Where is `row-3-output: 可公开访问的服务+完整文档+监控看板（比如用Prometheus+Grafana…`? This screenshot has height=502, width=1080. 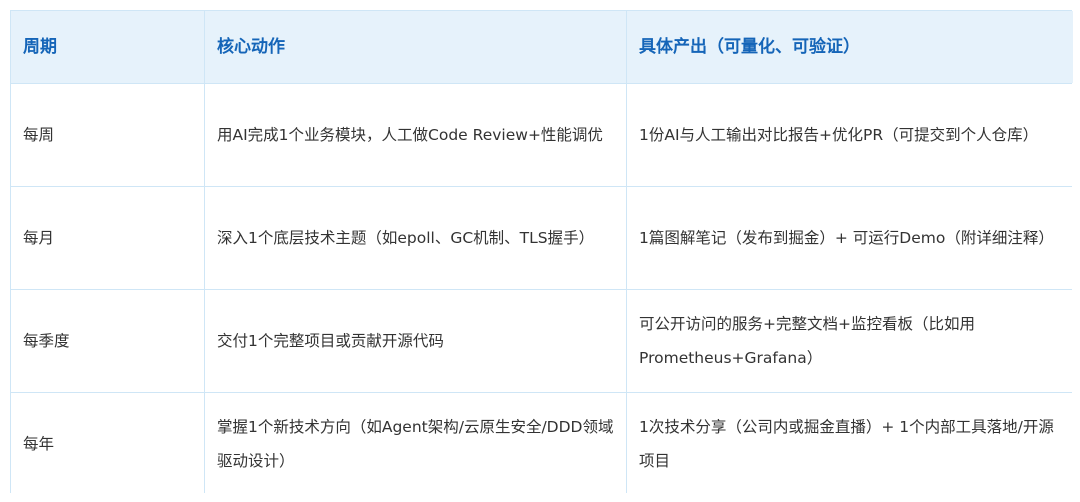
row-3-output: 可公开访问的服务+完整文档+监控看板（比如用Prometheus+Grafana… is located at coordinates (850, 341).